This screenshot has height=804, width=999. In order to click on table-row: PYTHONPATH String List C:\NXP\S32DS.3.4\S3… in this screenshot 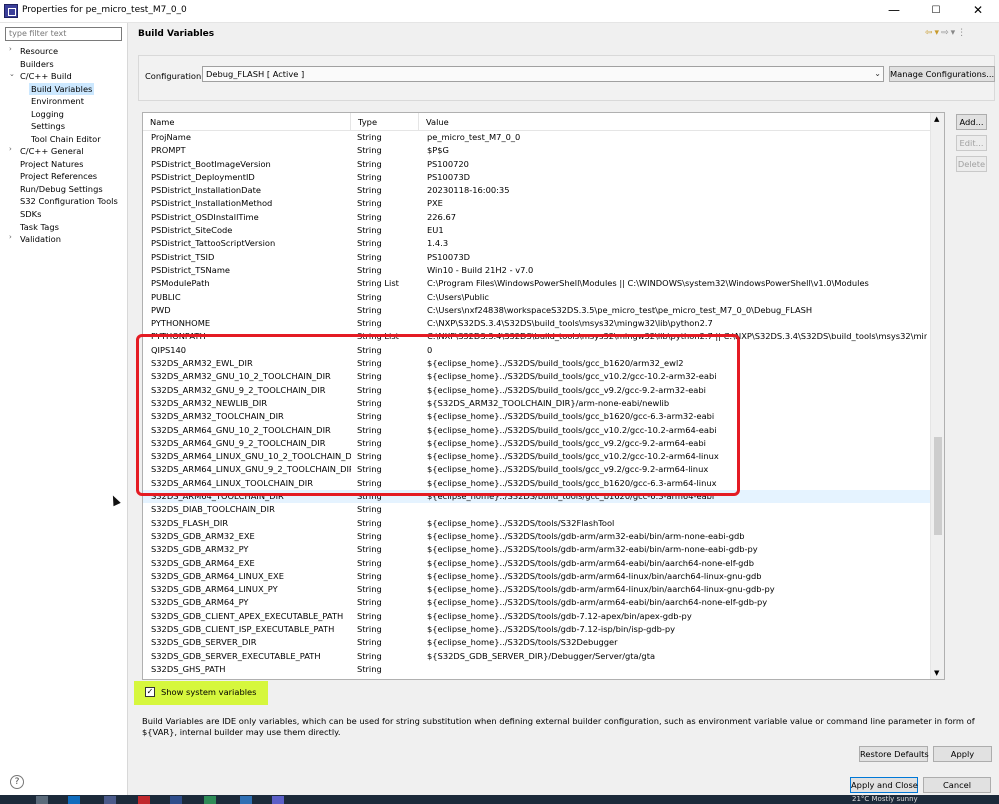, I will do `click(537, 336)`.